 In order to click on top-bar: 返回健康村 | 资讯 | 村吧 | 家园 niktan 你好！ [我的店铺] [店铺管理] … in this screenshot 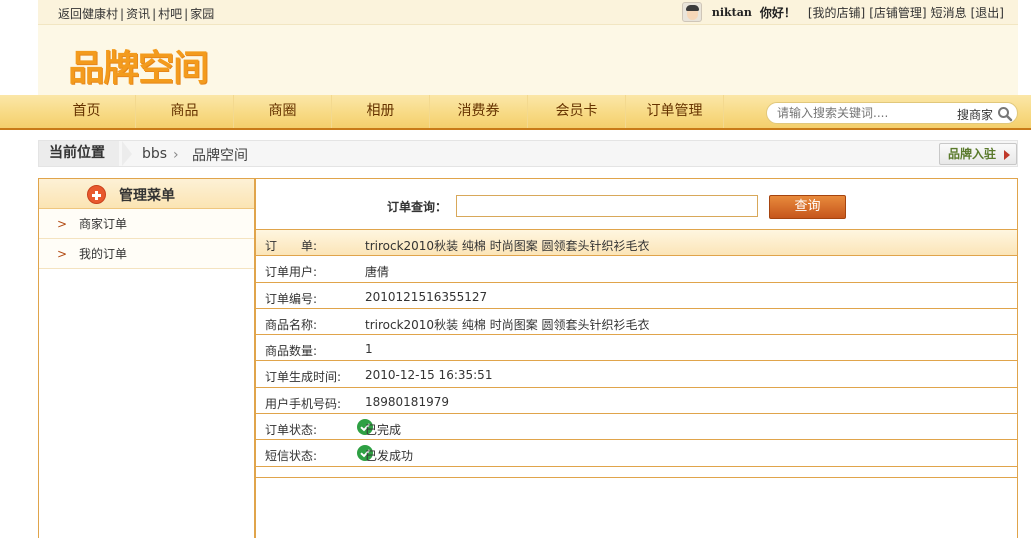, I will do `click(528, 12)`.